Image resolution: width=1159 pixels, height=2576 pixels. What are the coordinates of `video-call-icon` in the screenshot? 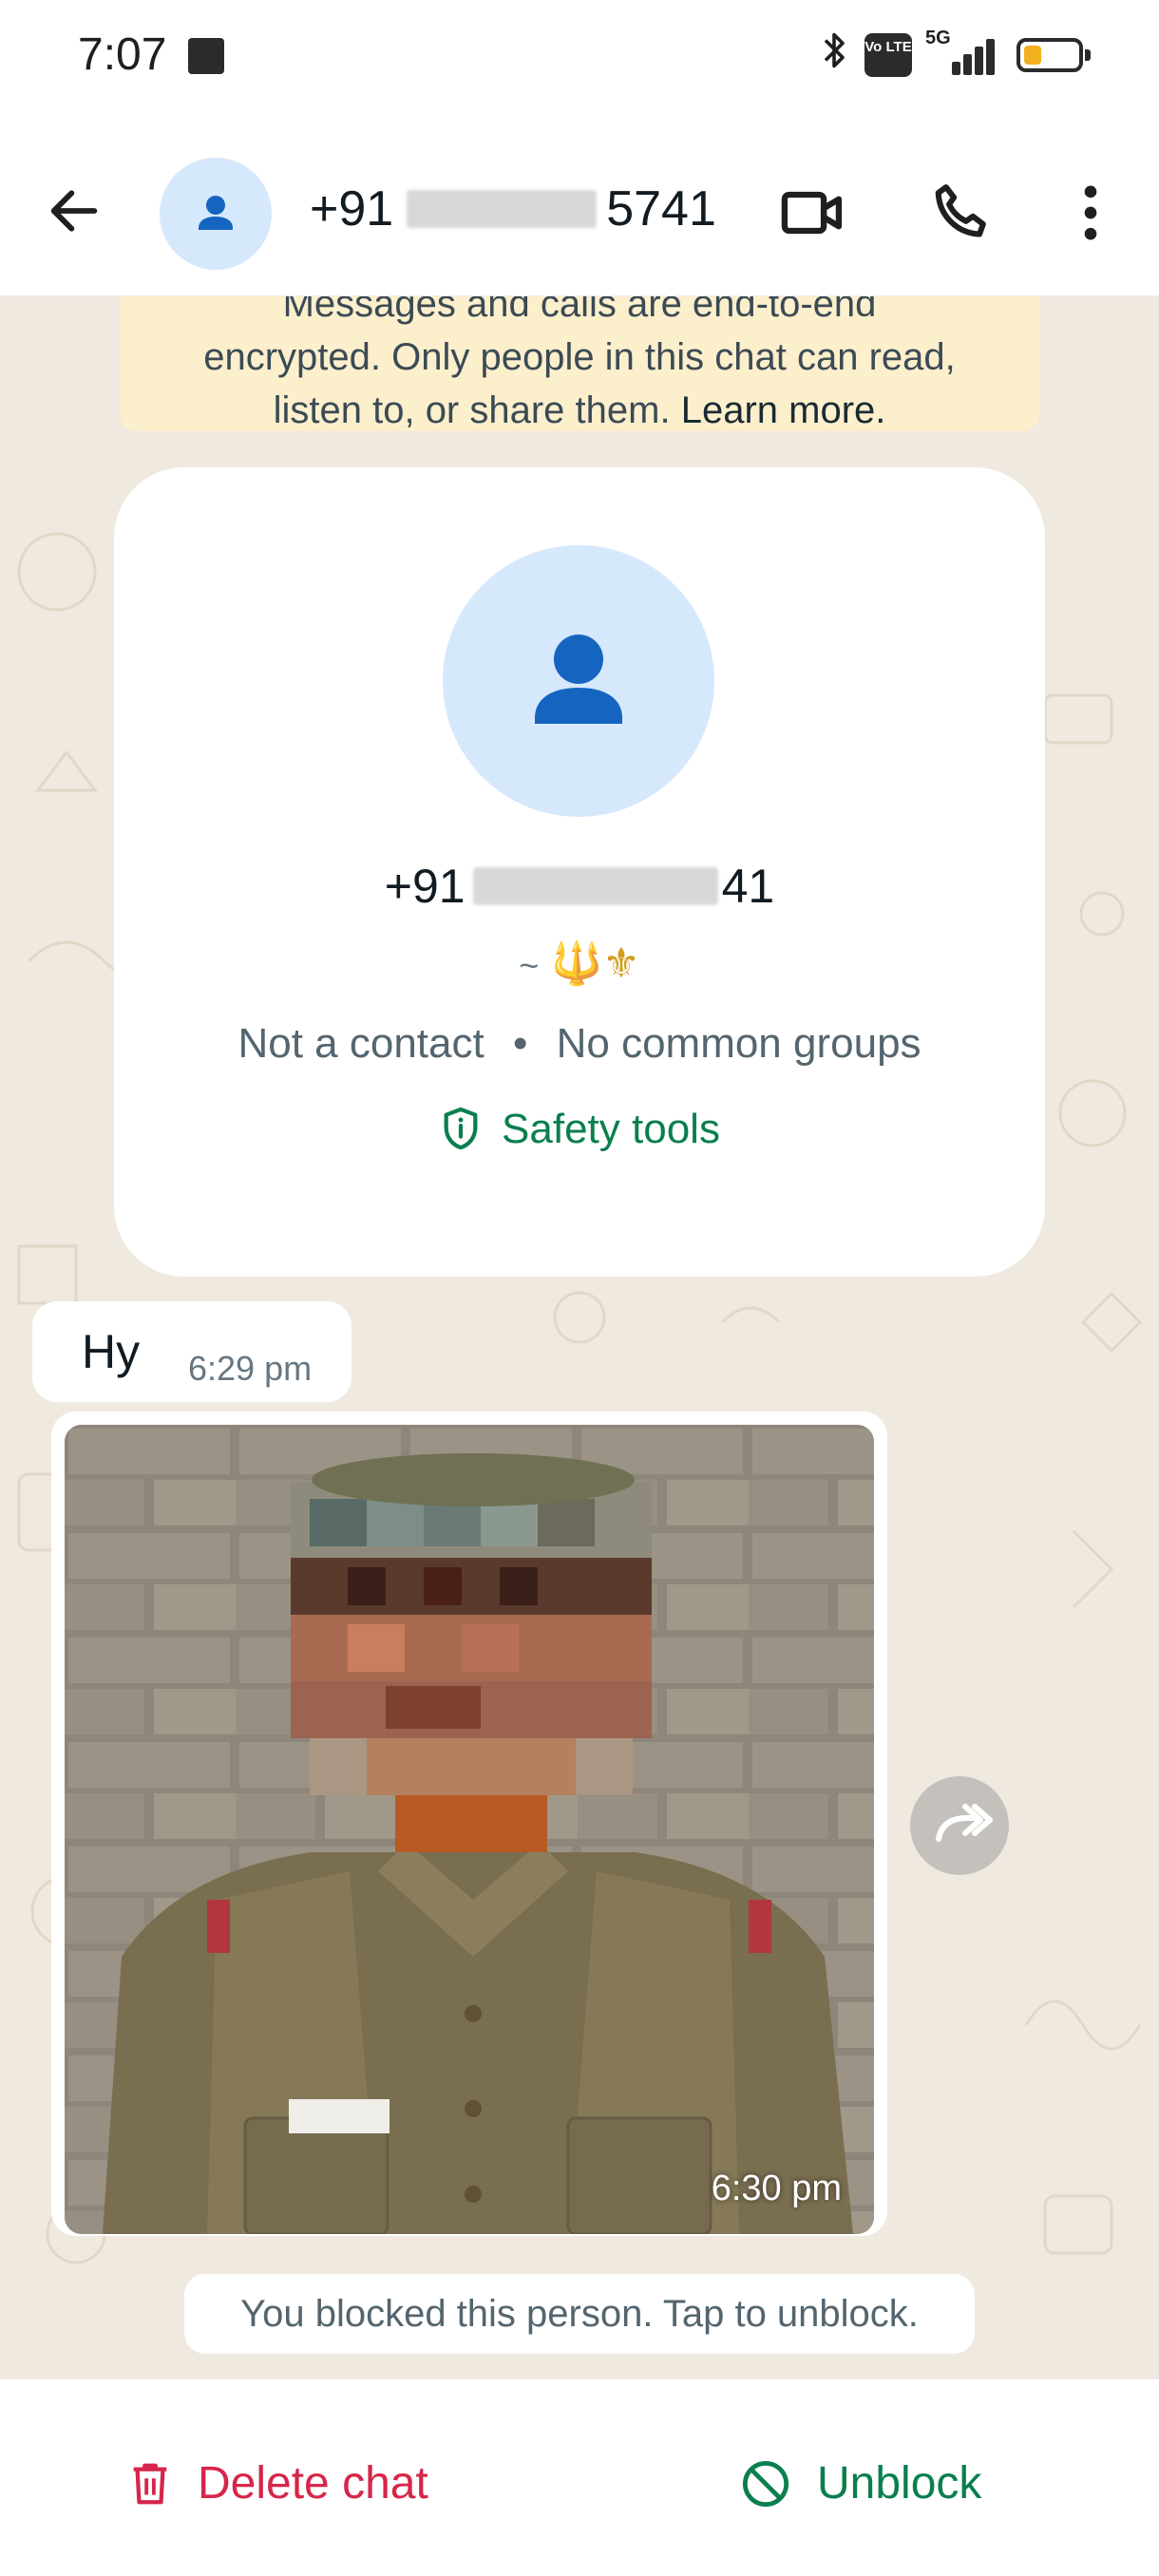 It's located at (813, 213).